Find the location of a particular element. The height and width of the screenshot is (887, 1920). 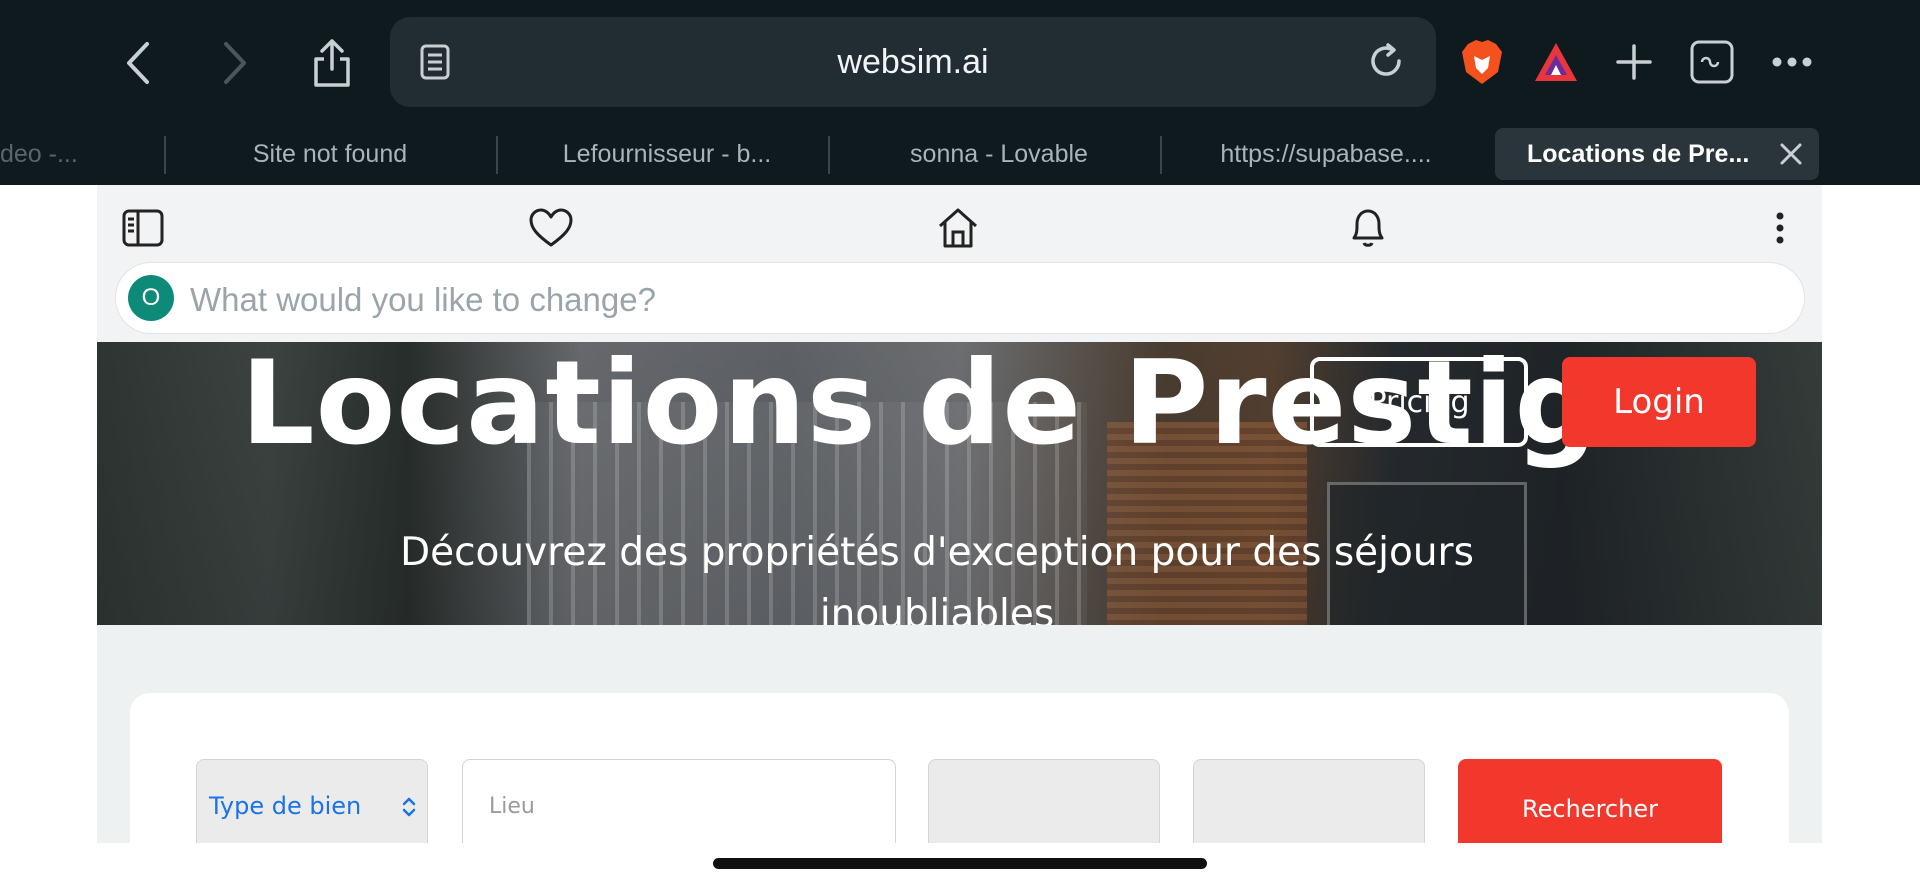

more-icon is located at coordinates (1792, 62).